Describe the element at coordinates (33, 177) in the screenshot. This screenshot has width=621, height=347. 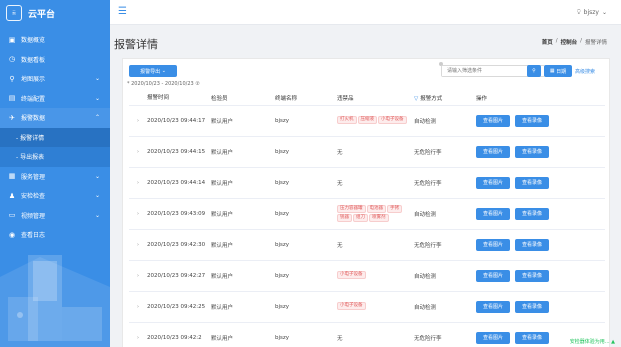
I see `sidebar-item-label: 服务管理` at that location.